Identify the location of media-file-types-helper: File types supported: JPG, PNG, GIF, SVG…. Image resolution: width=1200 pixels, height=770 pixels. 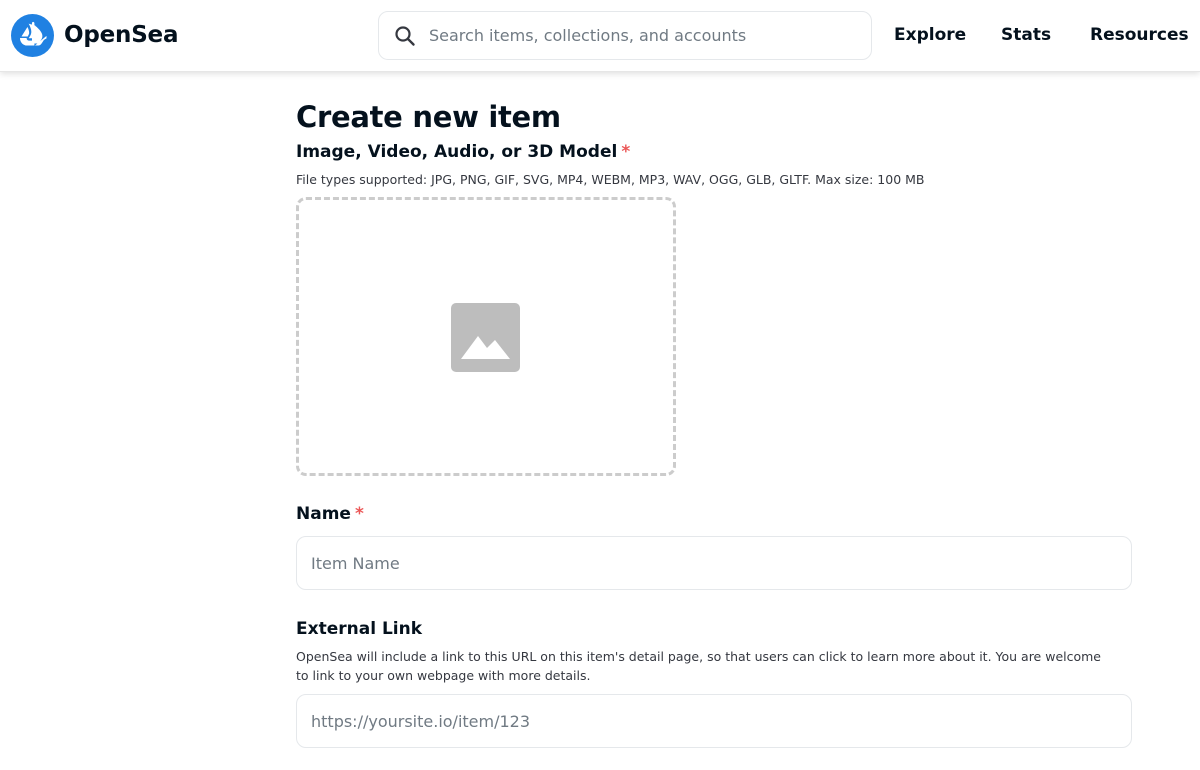
(610, 179).